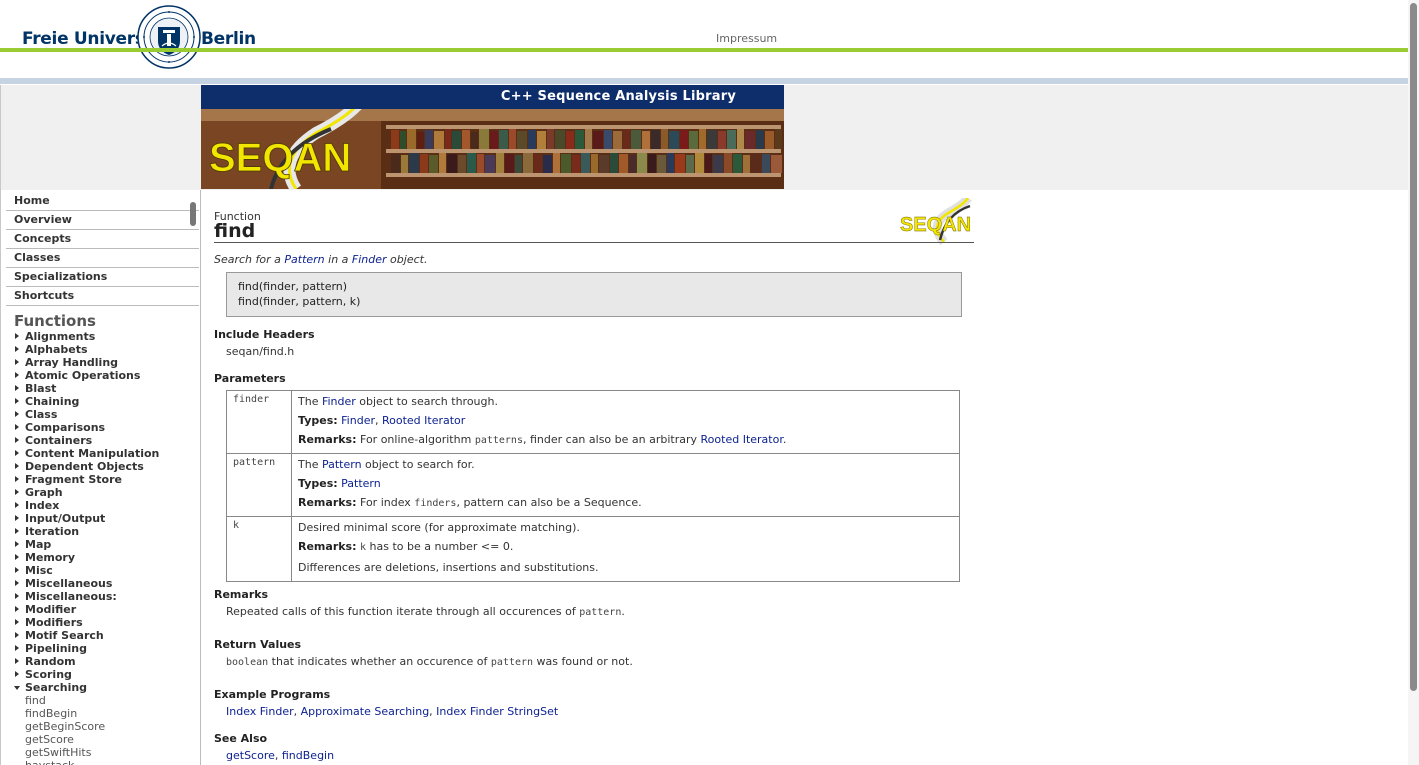  Describe the element at coordinates (259, 485) in the screenshot. I see `param-name: pattern` at that location.